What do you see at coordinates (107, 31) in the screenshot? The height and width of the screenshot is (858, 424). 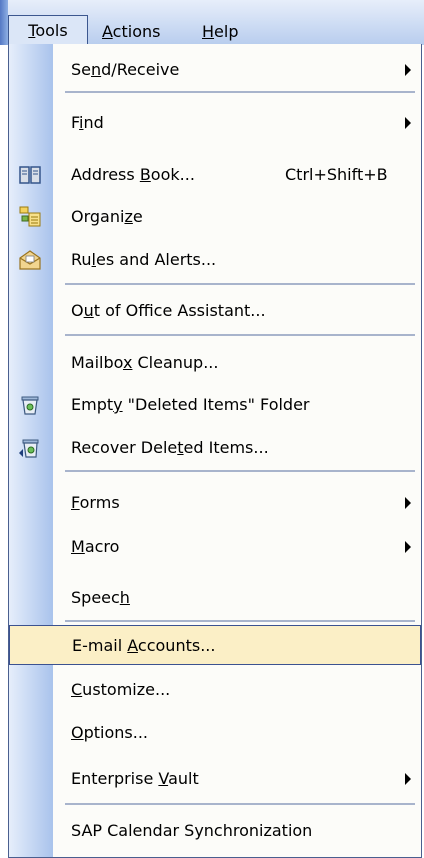 I see `actions-mnemonic: A` at bounding box center [107, 31].